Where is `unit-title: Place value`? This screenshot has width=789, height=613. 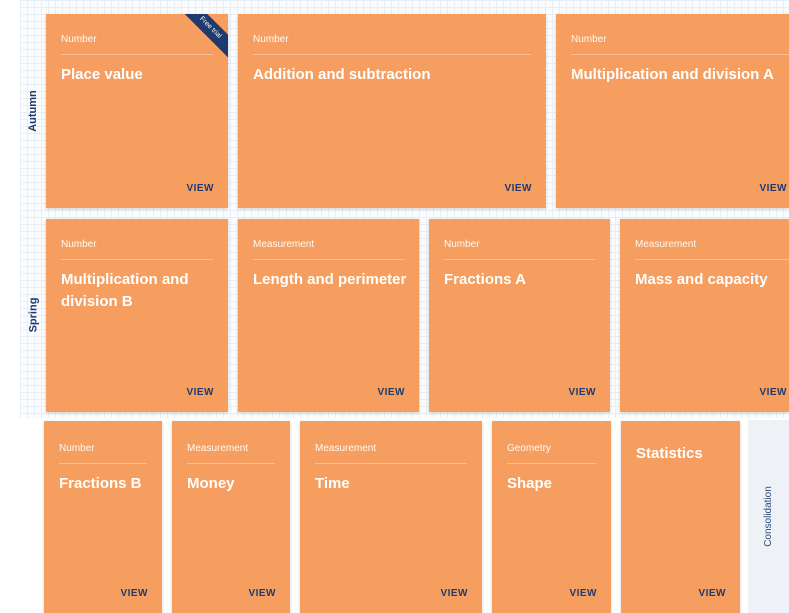 unit-title: Place value is located at coordinates (102, 74).